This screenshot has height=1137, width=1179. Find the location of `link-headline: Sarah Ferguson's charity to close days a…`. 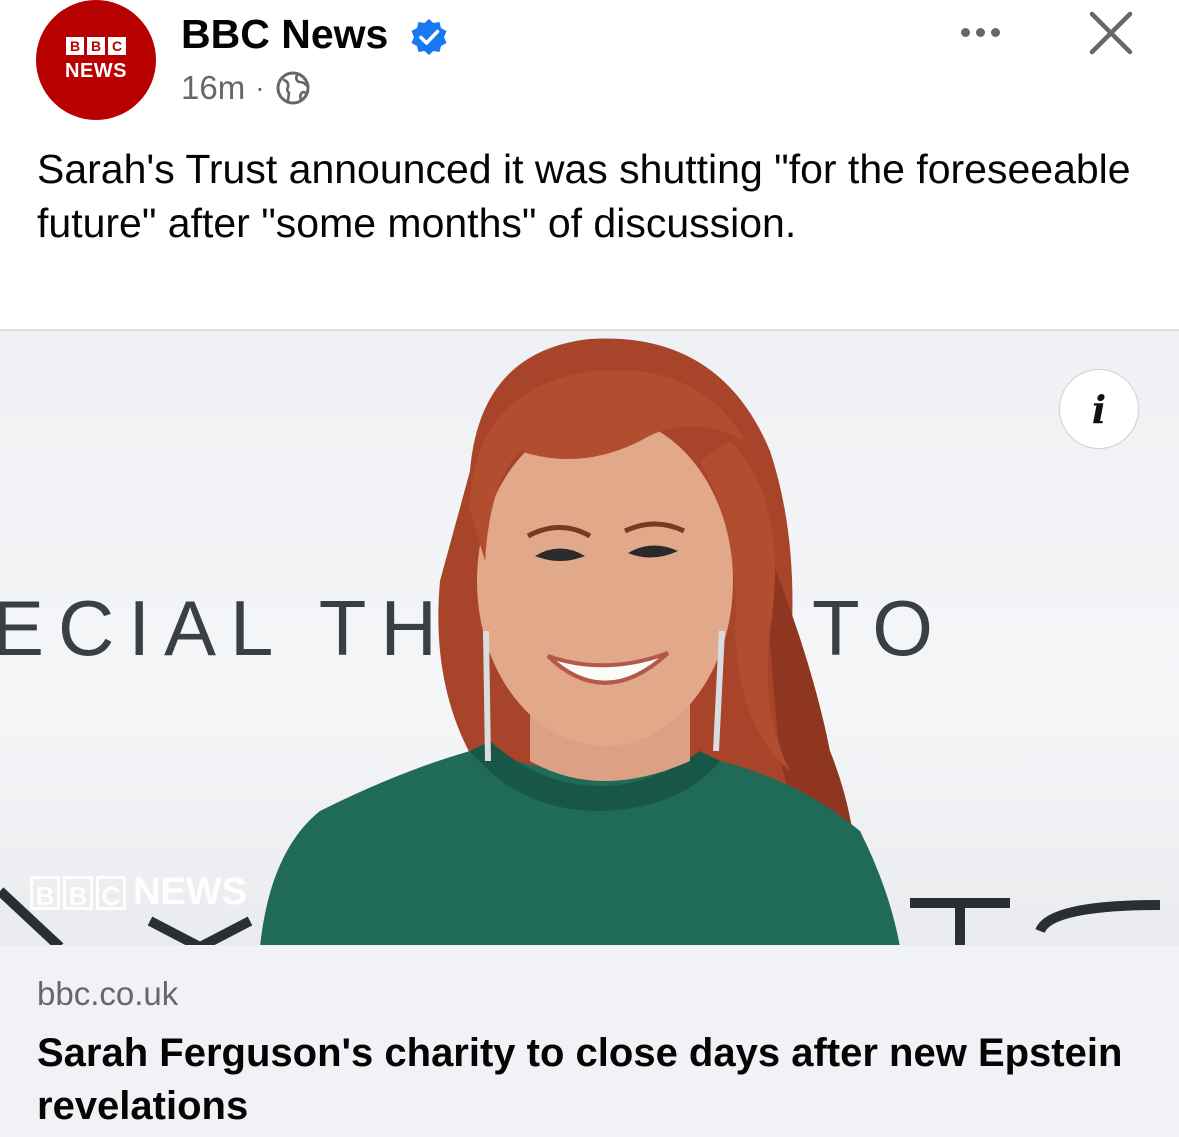

link-headline: Sarah Ferguson's charity to close days a… is located at coordinates (592, 1080).